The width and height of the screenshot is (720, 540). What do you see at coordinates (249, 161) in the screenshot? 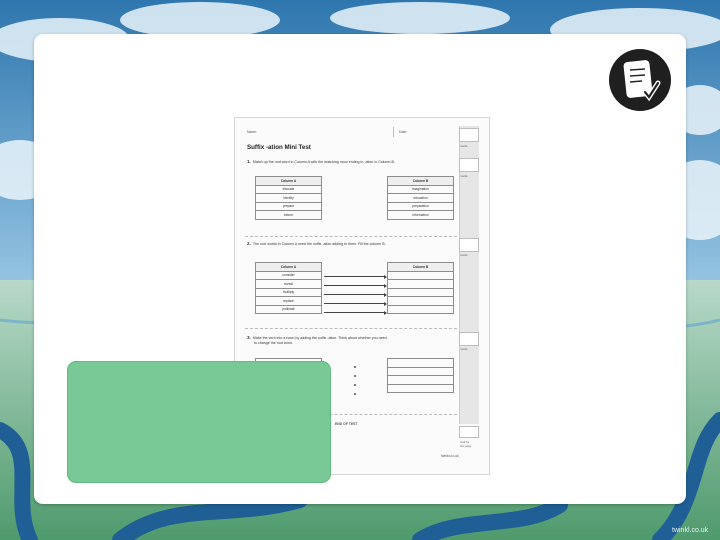
I see `question-number: 1.` at bounding box center [249, 161].